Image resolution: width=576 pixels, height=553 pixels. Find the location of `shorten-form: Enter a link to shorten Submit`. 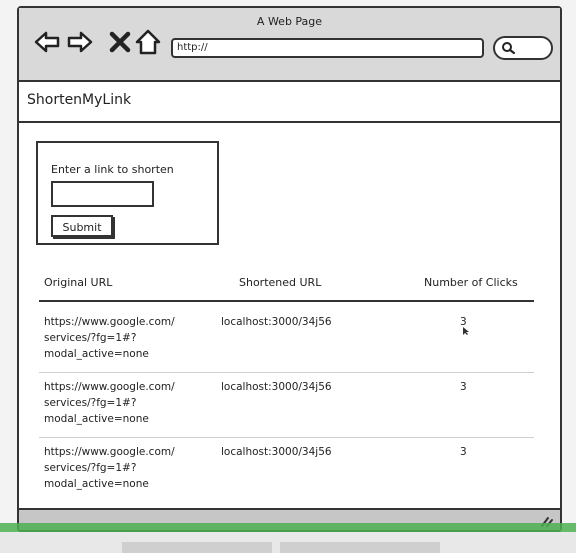

shorten-form: Enter a link to shorten Submit is located at coordinates (127, 193).